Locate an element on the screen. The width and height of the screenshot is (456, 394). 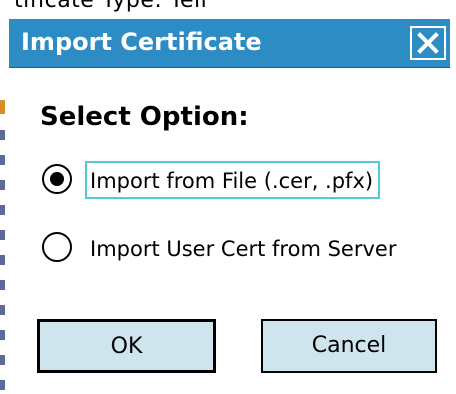
close-icon is located at coordinates (428, 43).